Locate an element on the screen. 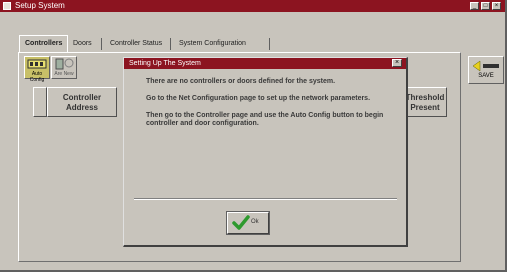  ok-label: Ok is located at coordinates (255, 222).